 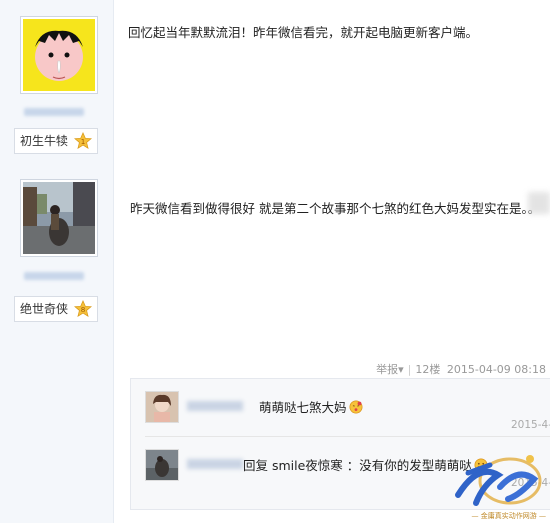 I want to click on post-timestamp: 2015-04-09 08:18, so click(x=496, y=369).